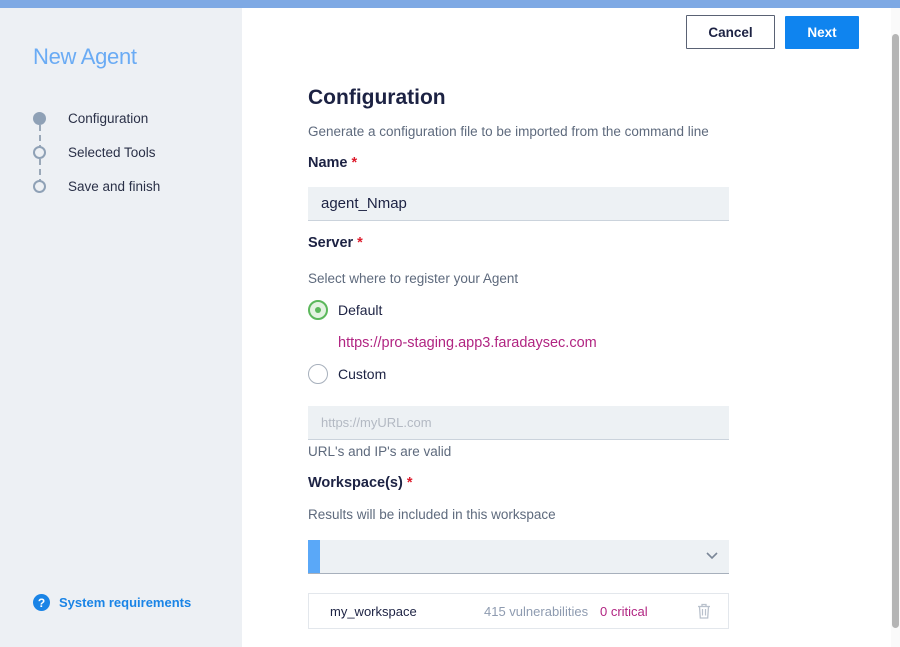 Image resolution: width=900 pixels, height=647 pixels. What do you see at coordinates (314, 556) in the screenshot?
I see `select-focus-accent` at bounding box center [314, 556].